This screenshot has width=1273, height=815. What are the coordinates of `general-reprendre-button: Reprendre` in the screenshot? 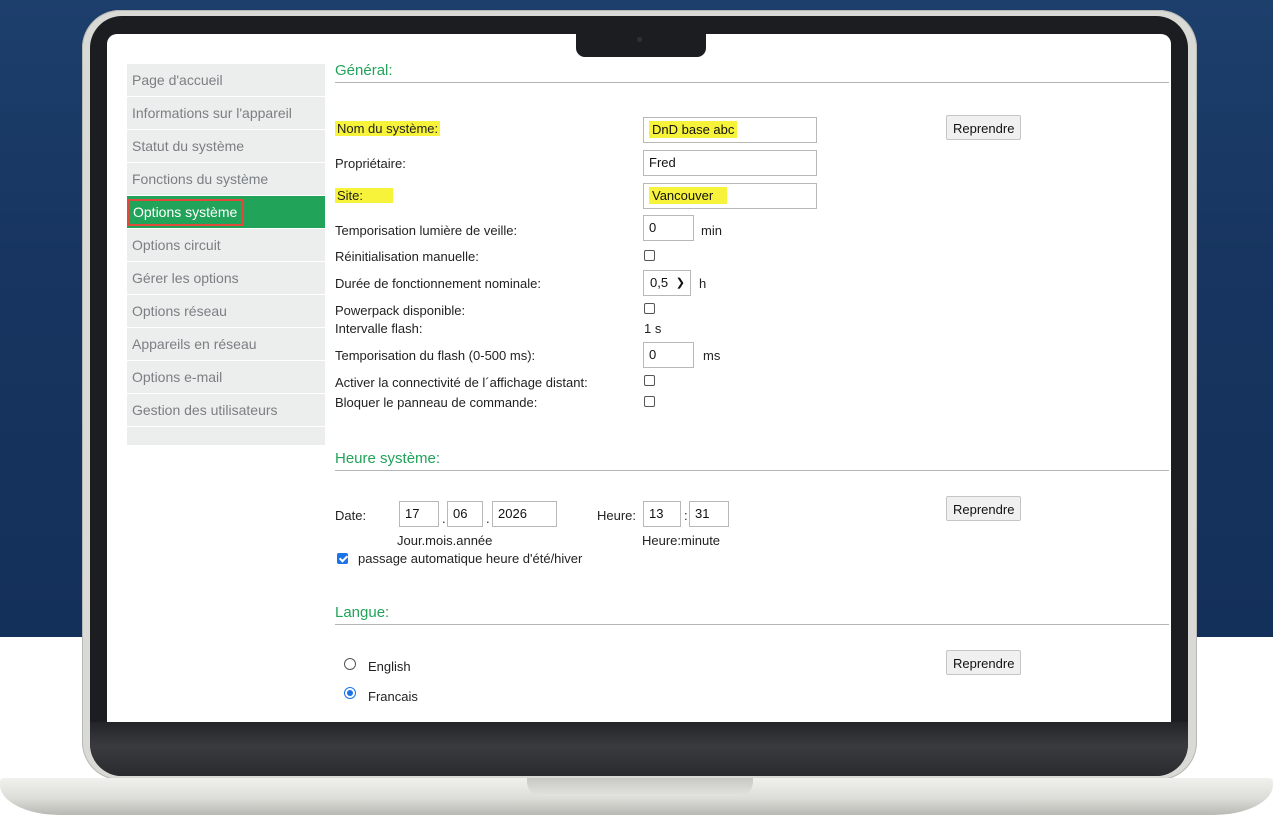 It's located at (983, 127).